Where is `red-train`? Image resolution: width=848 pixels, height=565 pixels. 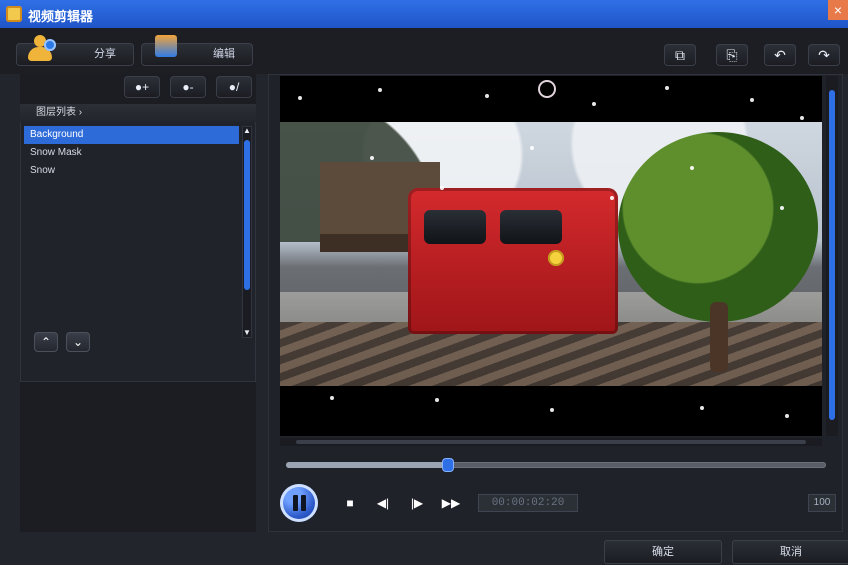 red-train is located at coordinates (513, 261).